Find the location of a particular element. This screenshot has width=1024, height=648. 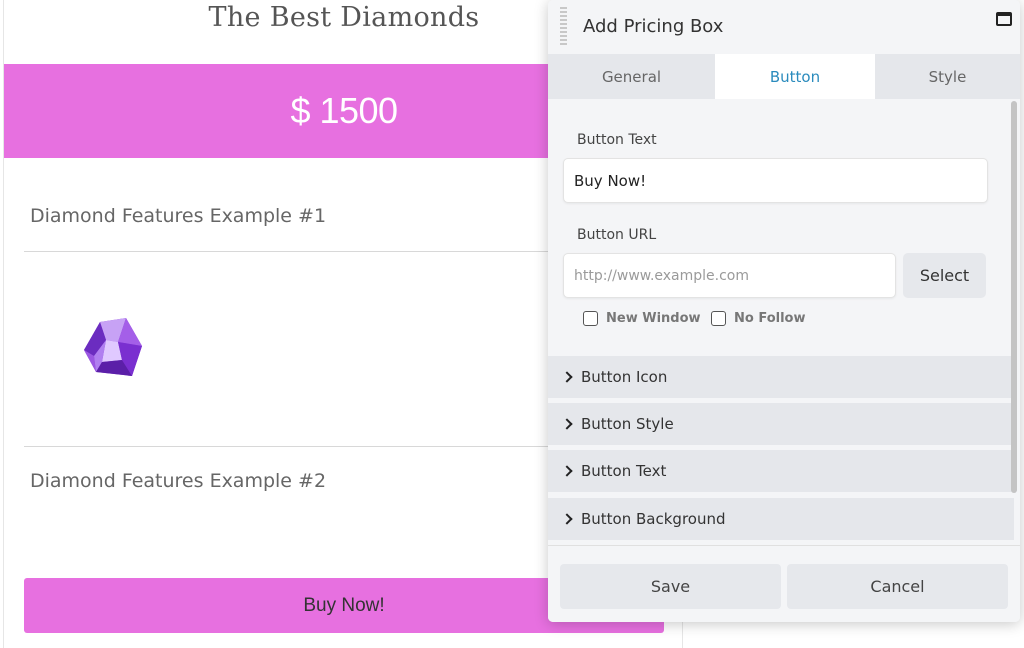

no-follow-label: No Follow is located at coordinates (770, 318).